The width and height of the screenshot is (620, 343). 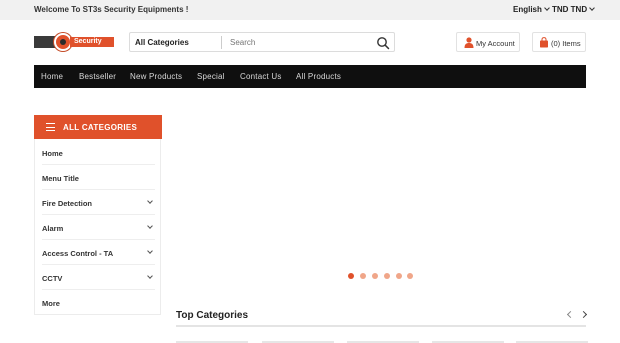 I want to click on section-divider, so click(x=381, y=326).